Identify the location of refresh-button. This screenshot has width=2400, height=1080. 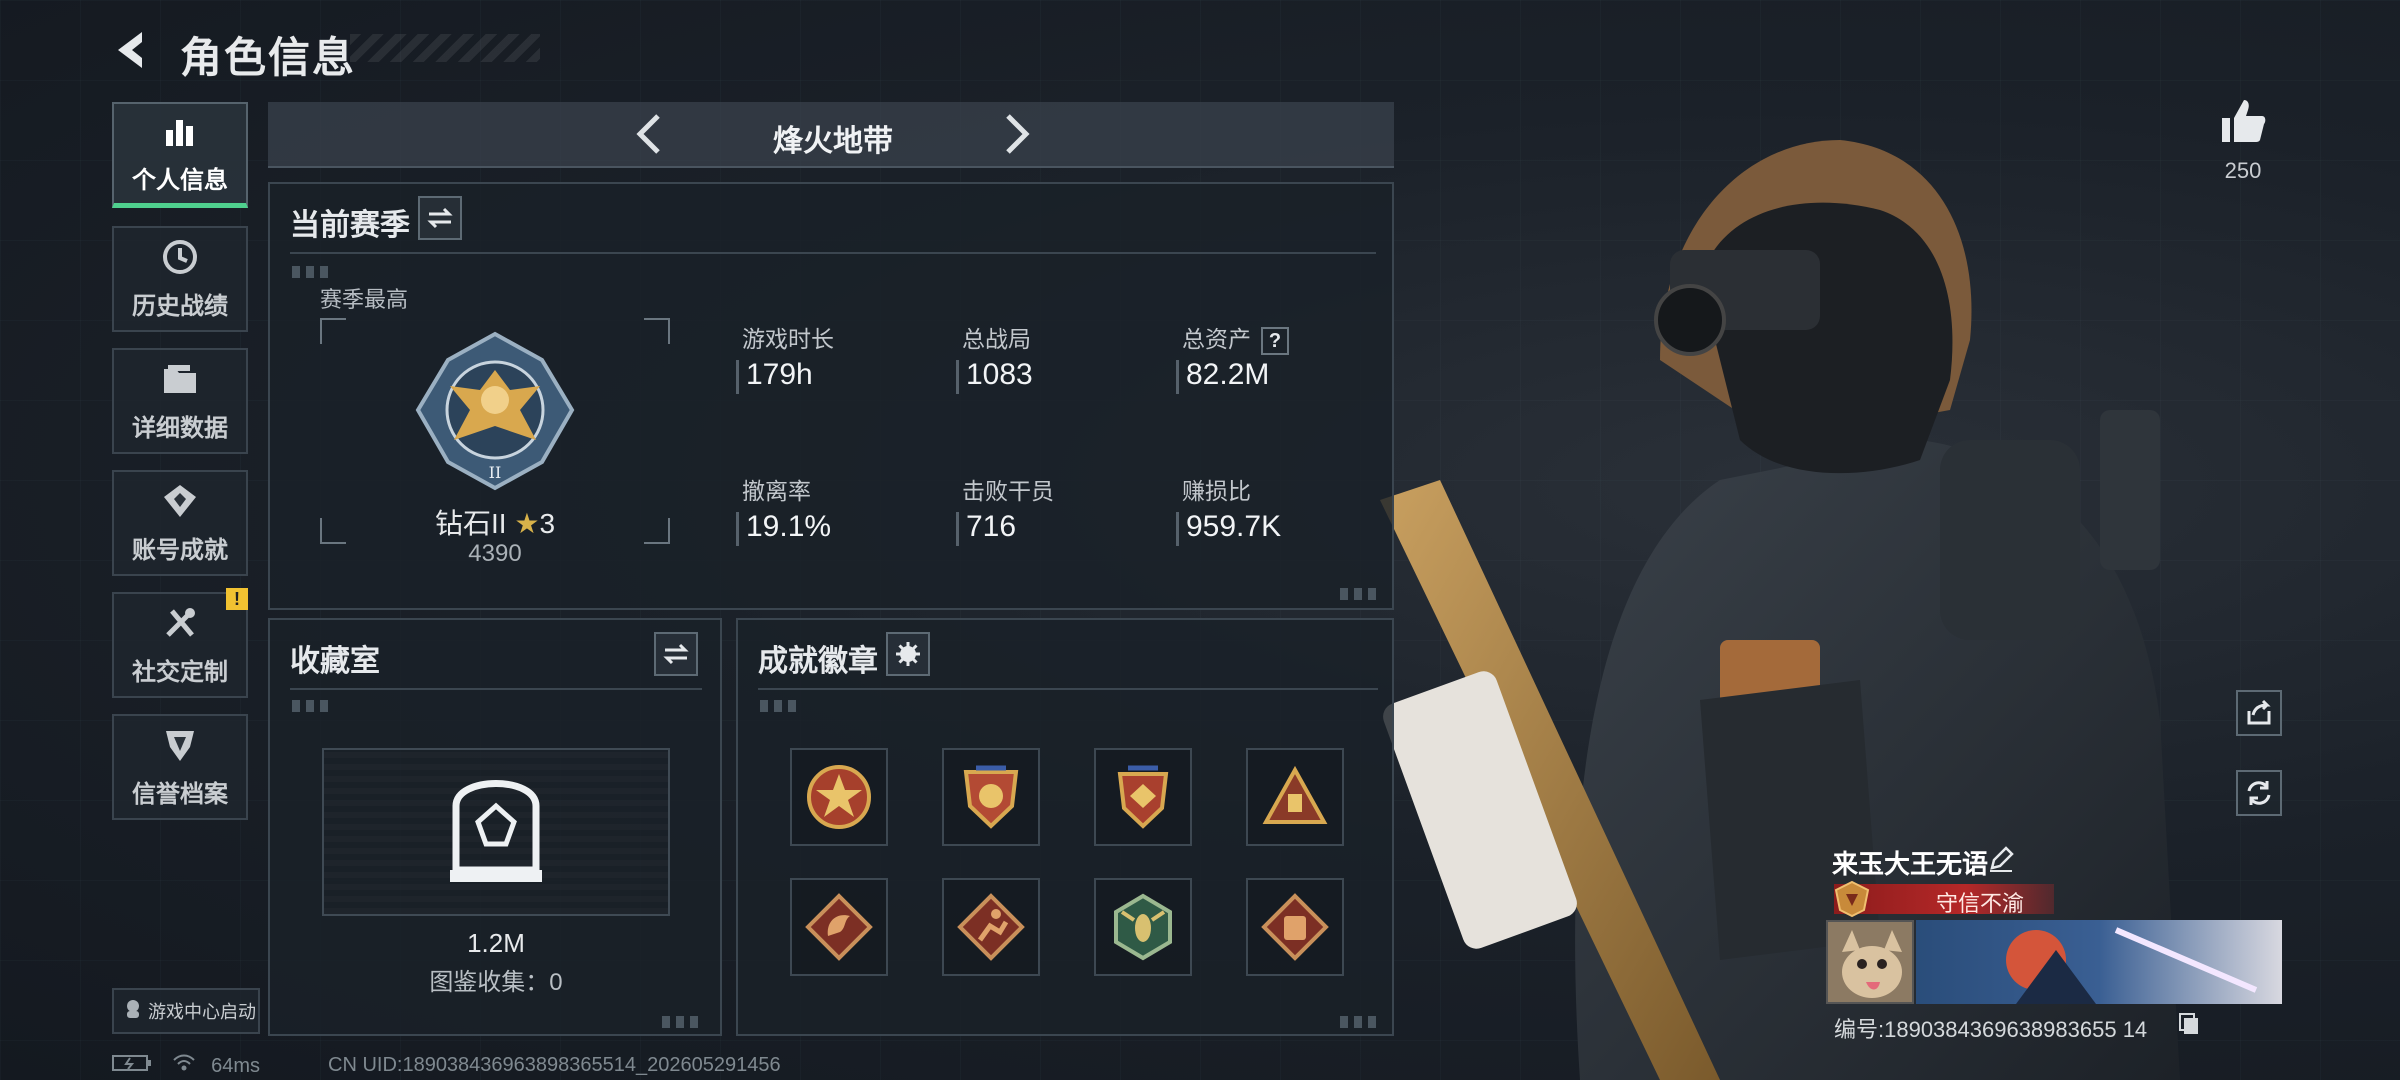
(2259, 793).